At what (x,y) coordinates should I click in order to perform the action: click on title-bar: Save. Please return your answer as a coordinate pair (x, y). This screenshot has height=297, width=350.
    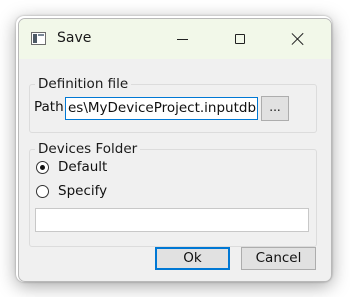
    Looking at the image, I should click on (175, 39).